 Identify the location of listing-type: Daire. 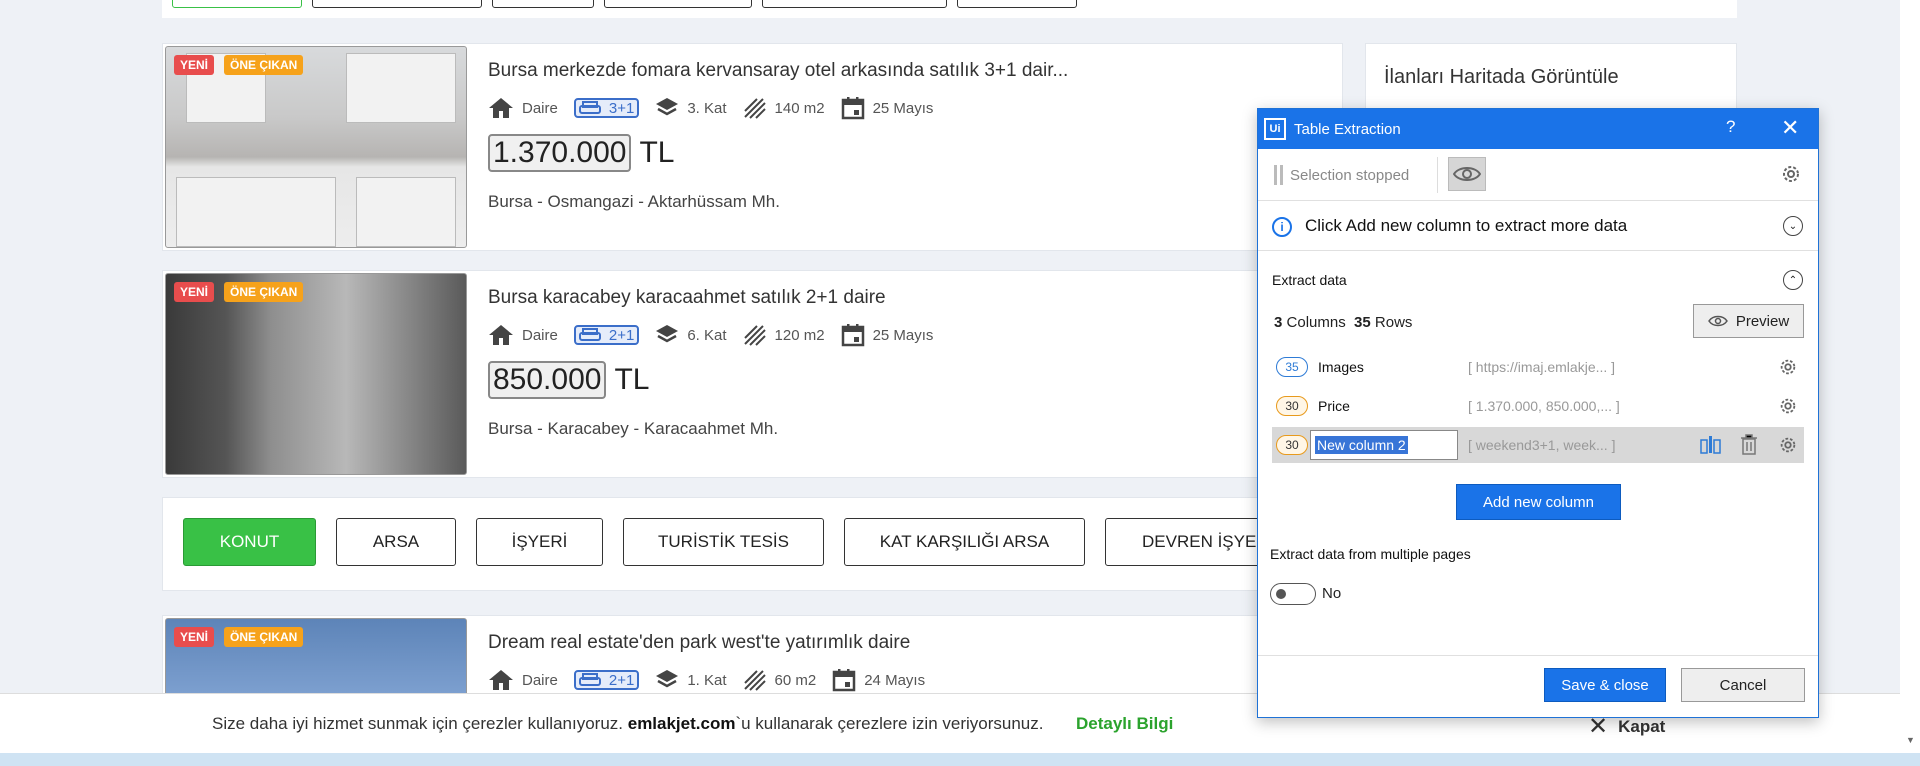
(540, 108).